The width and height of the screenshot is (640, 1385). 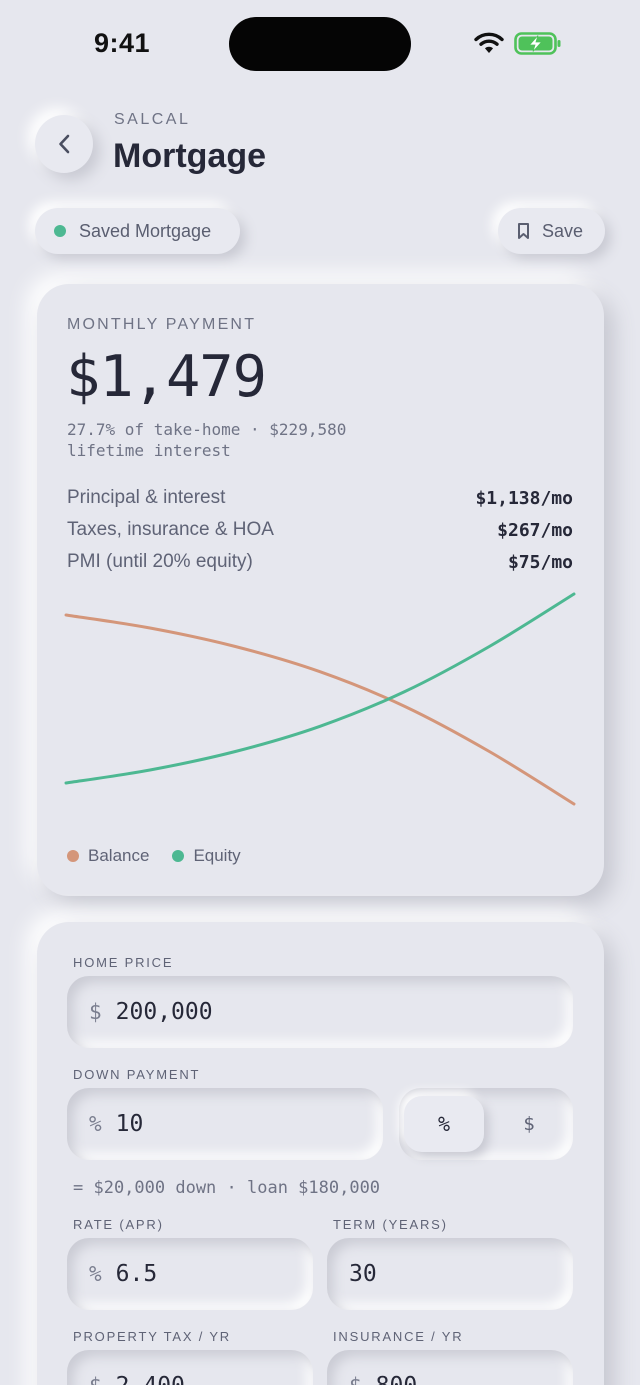 I want to click on breakdown-row: Taxes, insurance & HOA $267/mo, so click(x=320, y=530).